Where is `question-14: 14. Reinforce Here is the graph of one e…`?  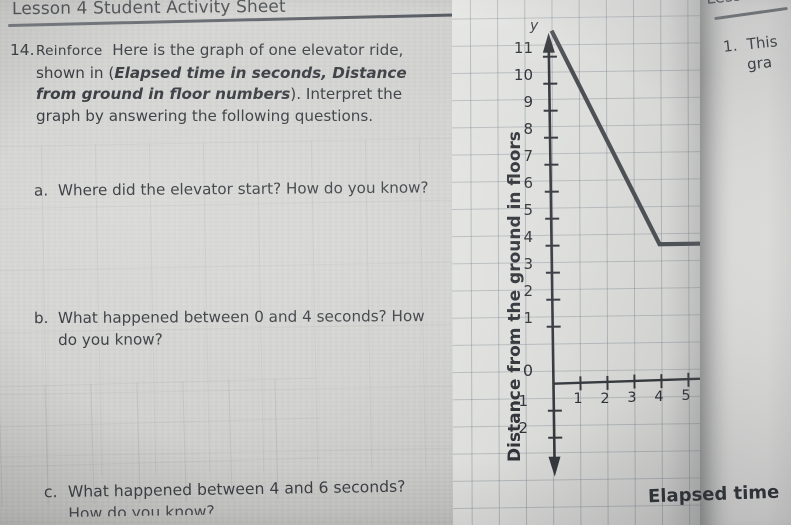 question-14: 14. Reinforce Here is the graph of one e… is located at coordinates (225, 83).